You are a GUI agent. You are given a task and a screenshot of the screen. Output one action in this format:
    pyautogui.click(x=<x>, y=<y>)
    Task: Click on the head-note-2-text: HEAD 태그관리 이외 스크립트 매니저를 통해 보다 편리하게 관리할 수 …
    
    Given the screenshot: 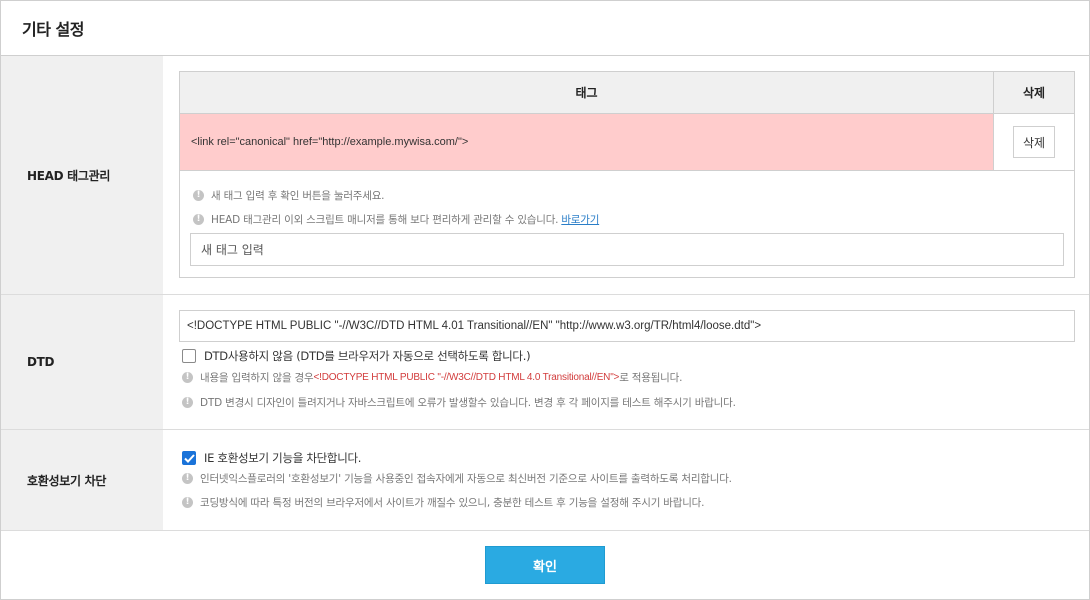 What is the action you would take?
    pyautogui.click(x=385, y=220)
    